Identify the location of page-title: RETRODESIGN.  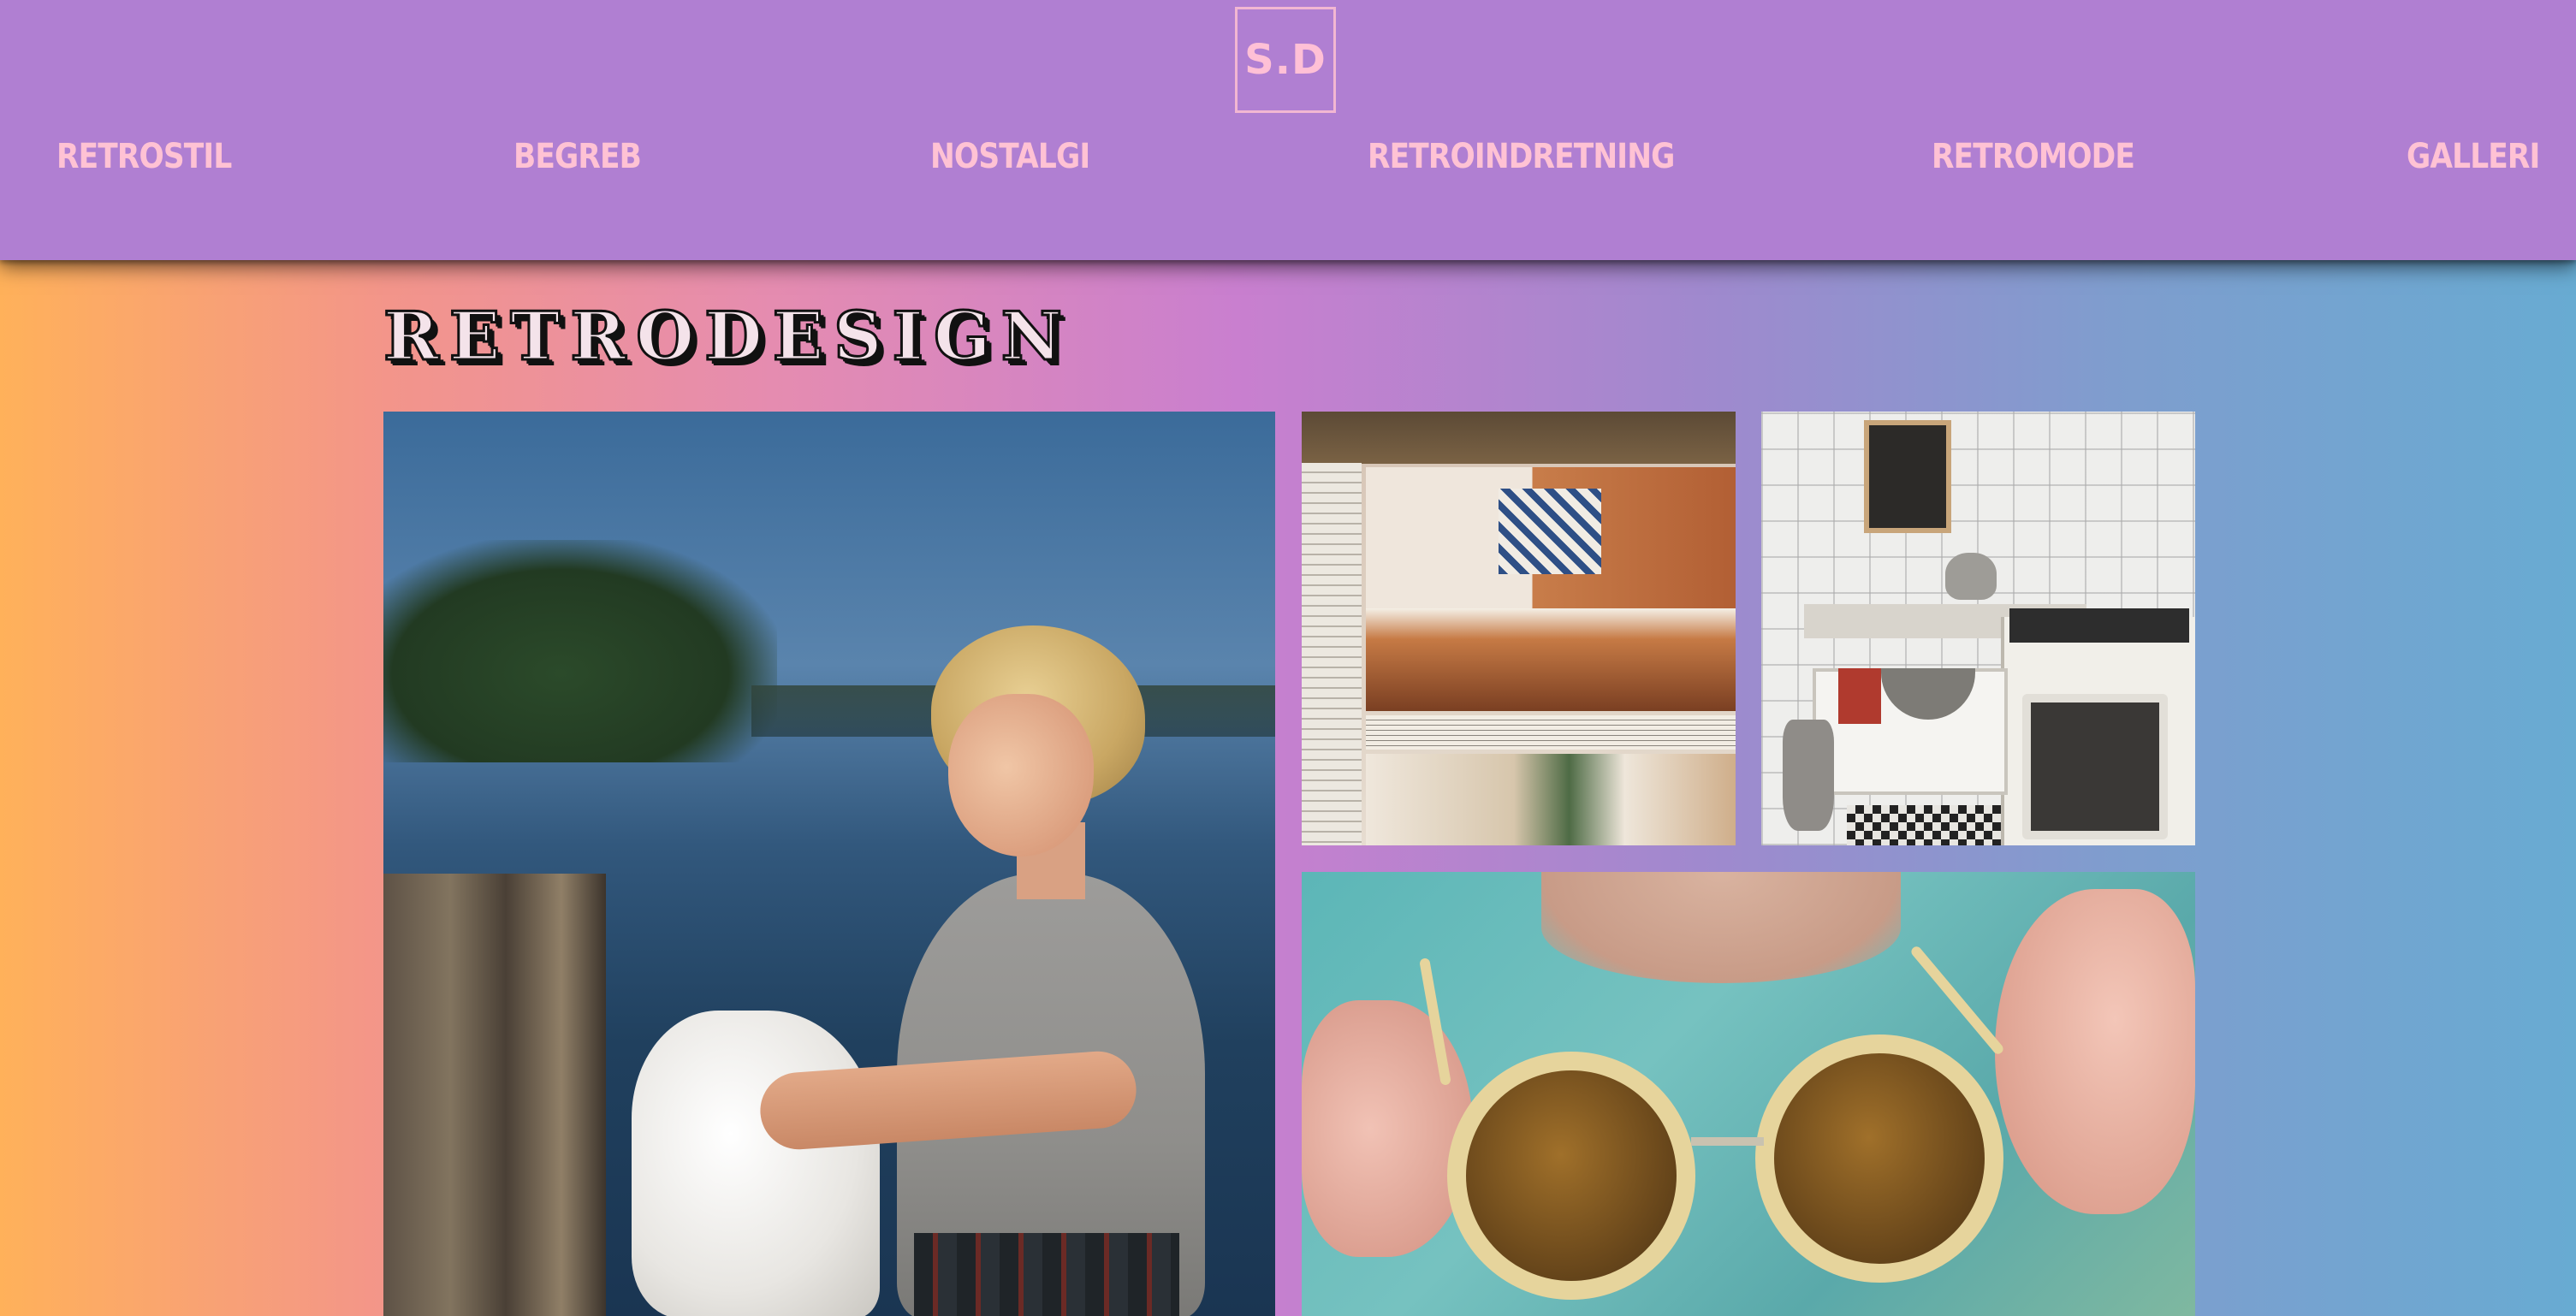
(727, 337).